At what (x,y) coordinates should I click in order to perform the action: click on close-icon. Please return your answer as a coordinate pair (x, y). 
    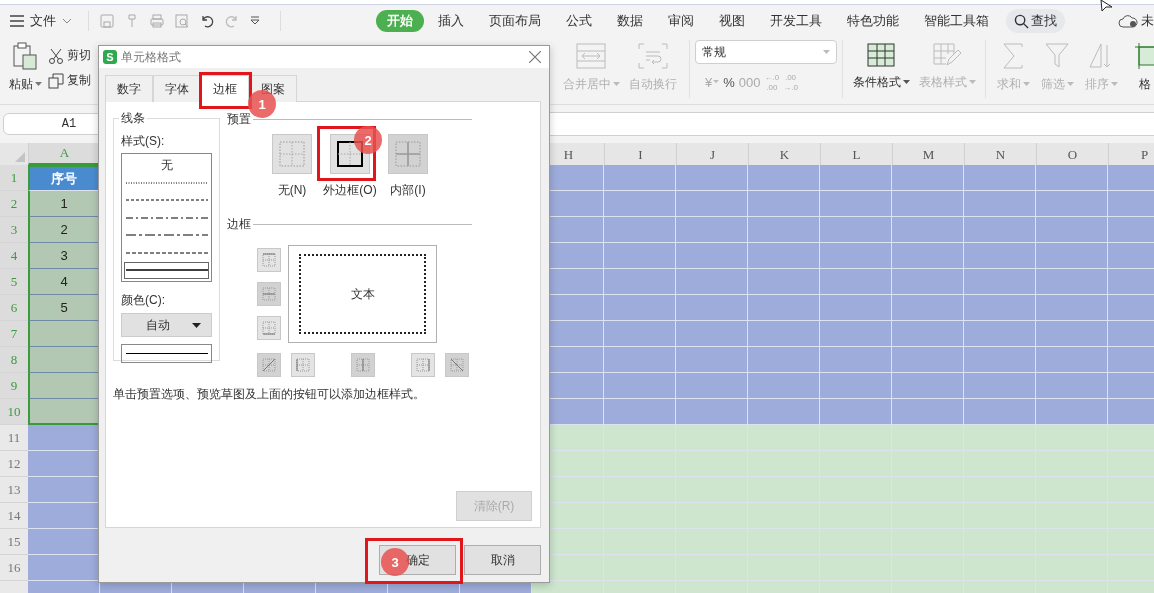
    Looking at the image, I should click on (535, 57).